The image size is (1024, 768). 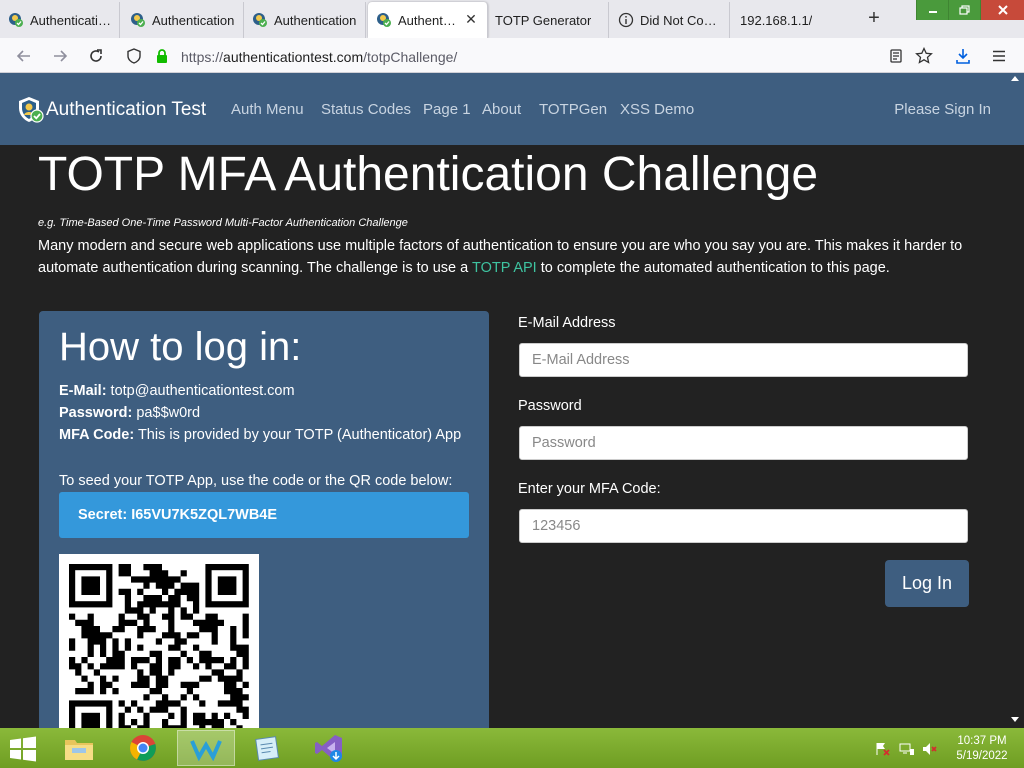 I want to click on clock-time: 10:37 PM, so click(x=982, y=741).